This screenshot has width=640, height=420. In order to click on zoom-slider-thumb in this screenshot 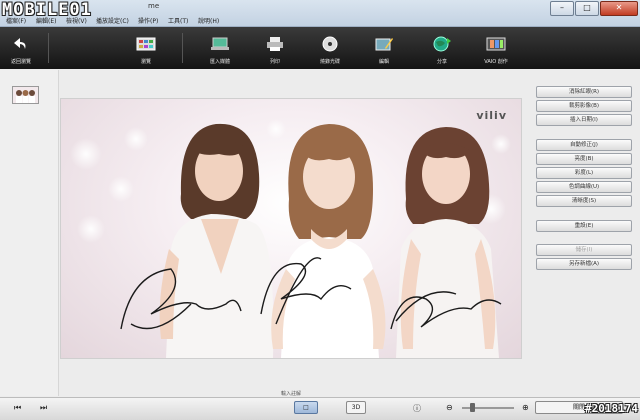, I will do `click(472, 407)`.